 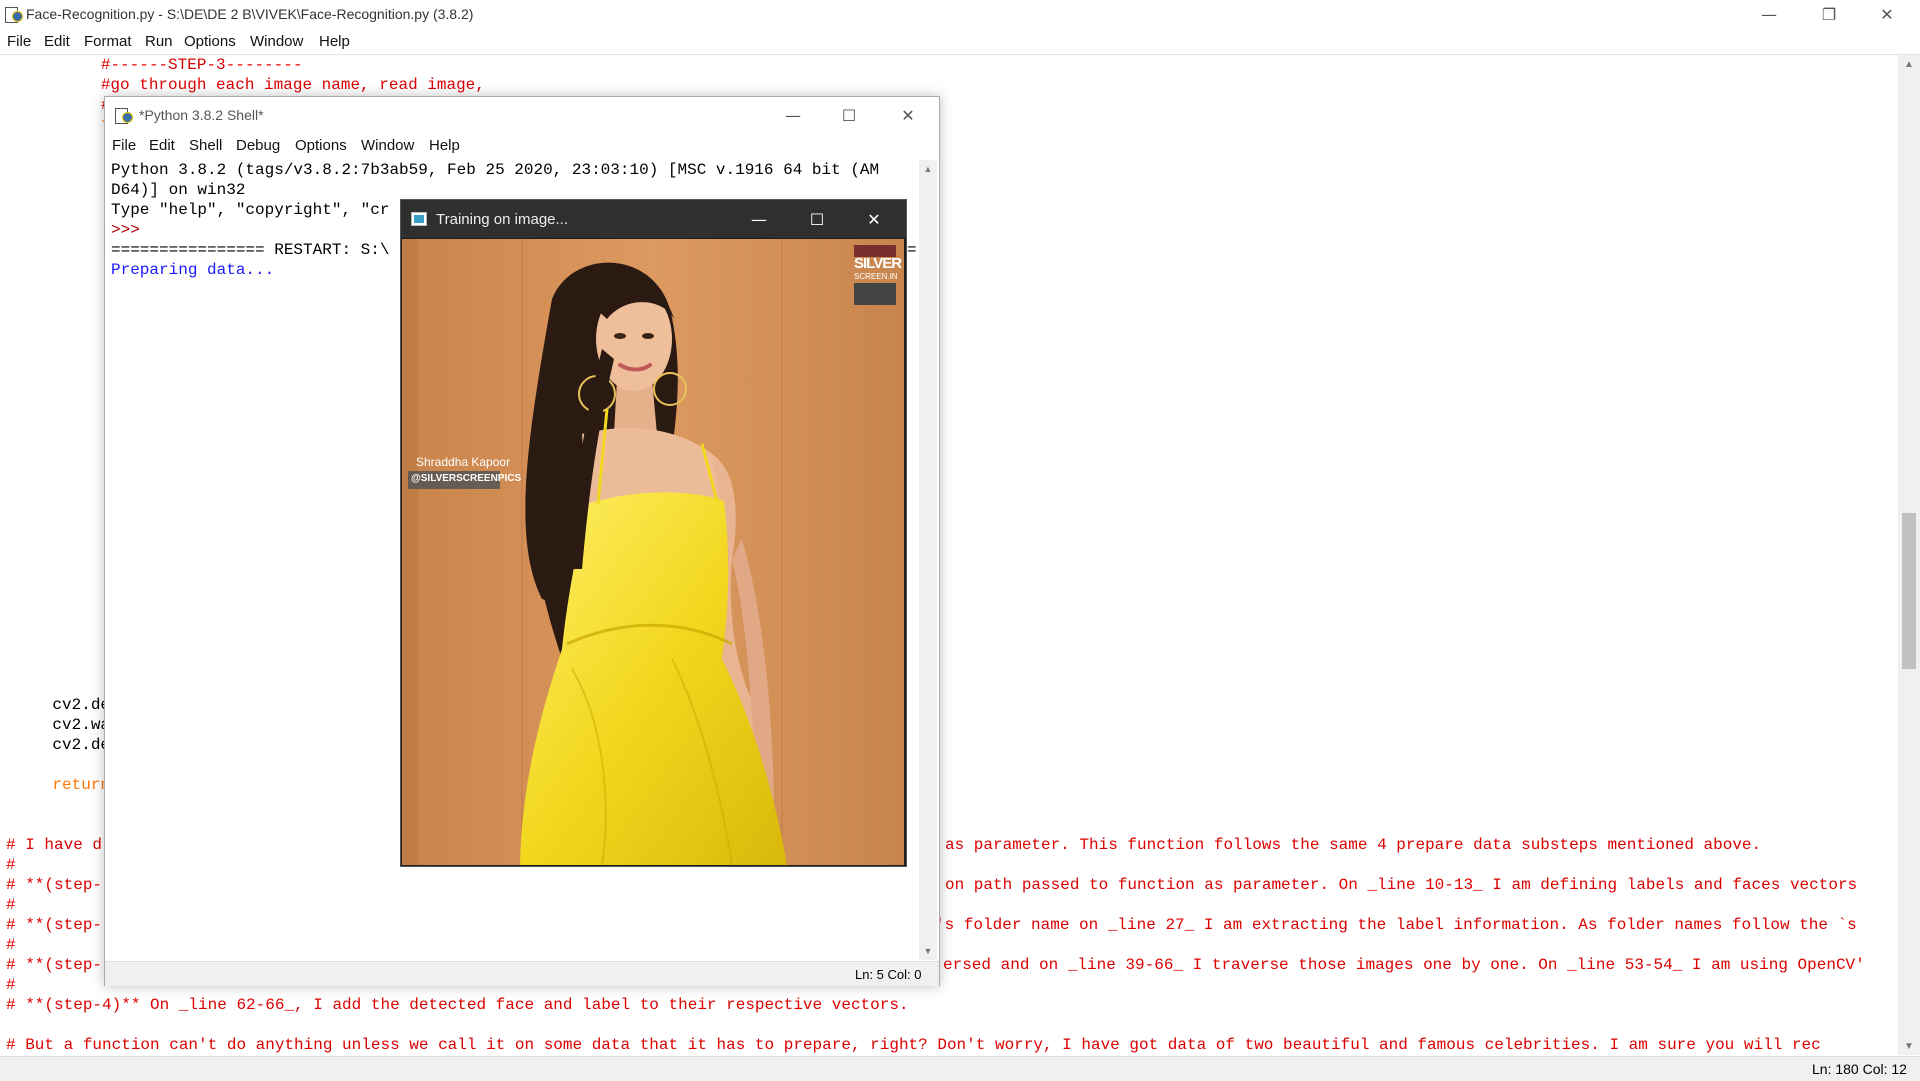 What do you see at coordinates (62, 785) in the screenshot?
I see `code-line: return` at bounding box center [62, 785].